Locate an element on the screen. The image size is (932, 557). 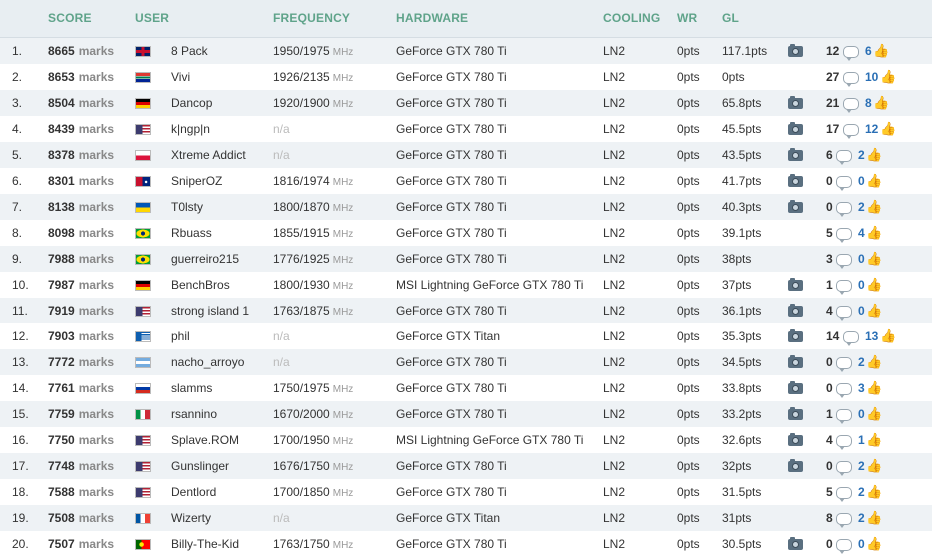
user-link: 8 Pack is located at coordinates (189, 51).